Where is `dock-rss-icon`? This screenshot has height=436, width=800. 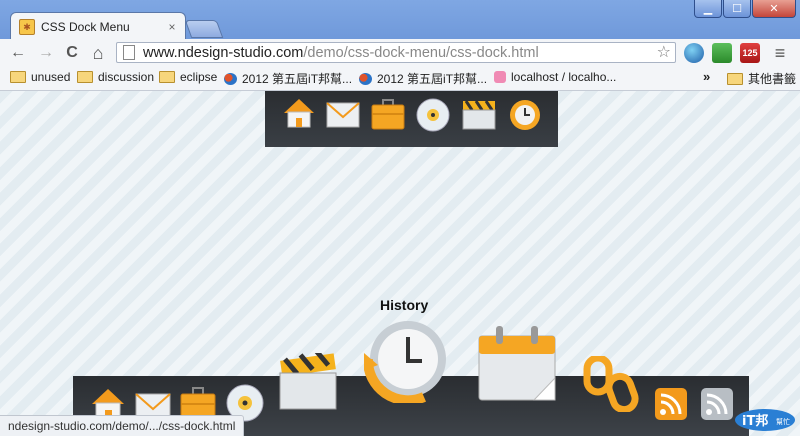
dock-rss-icon is located at coordinates (671, 406).